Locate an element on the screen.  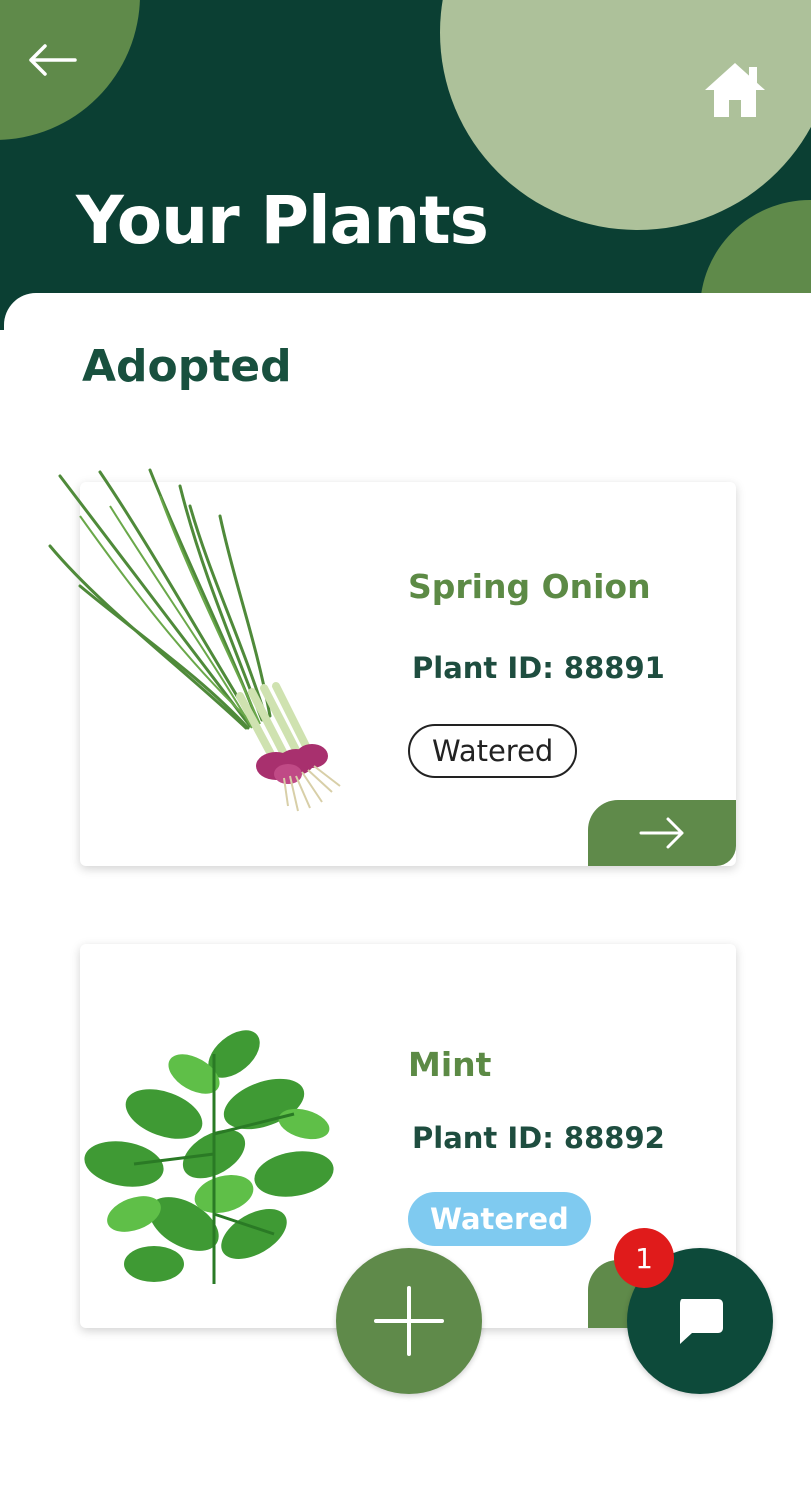
mint-image is located at coordinates (209, 1157).